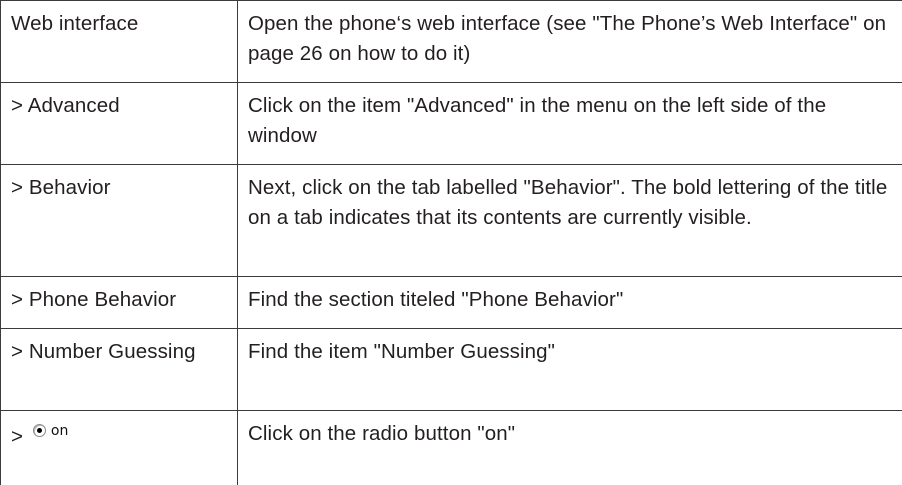 This screenshot has height=485, width=902. What do you see at coordinates (119, 221) in the screenshot?
I see `step-cell: > Behavior` at bounding box center [119, 221].